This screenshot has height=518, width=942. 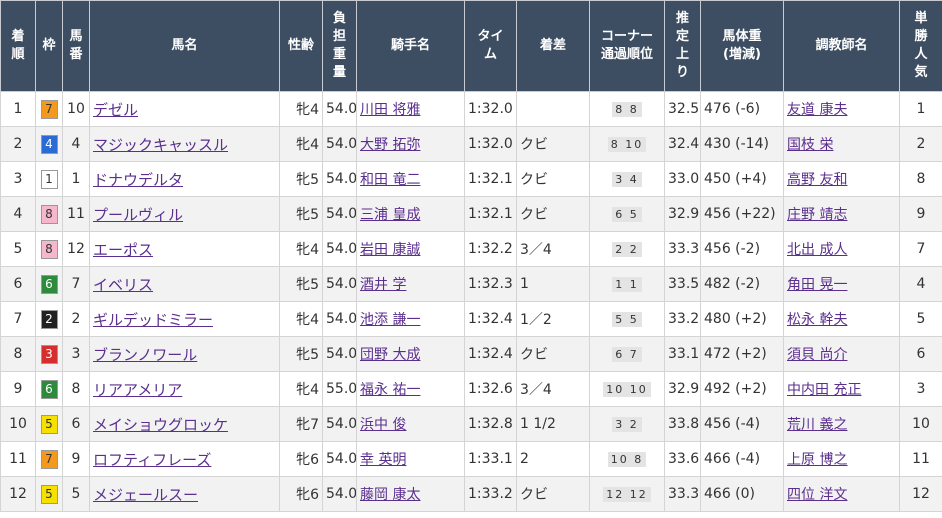 I want to click on jockey-link: 三浦 皇成, so click(x=390, y=215).